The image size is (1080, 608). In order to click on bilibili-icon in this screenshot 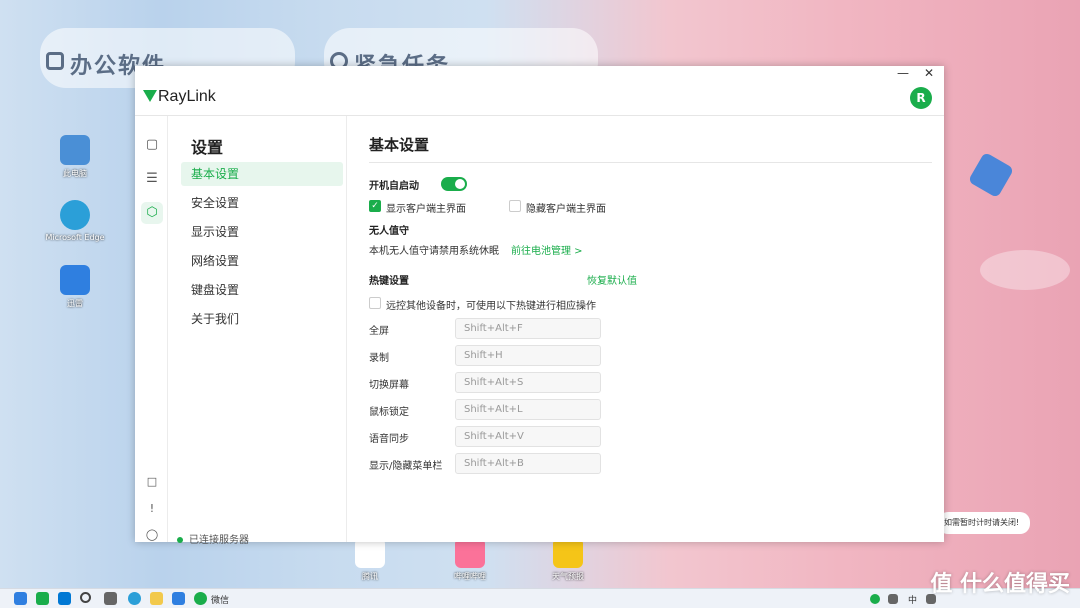, I will do `click(470, 553)`.